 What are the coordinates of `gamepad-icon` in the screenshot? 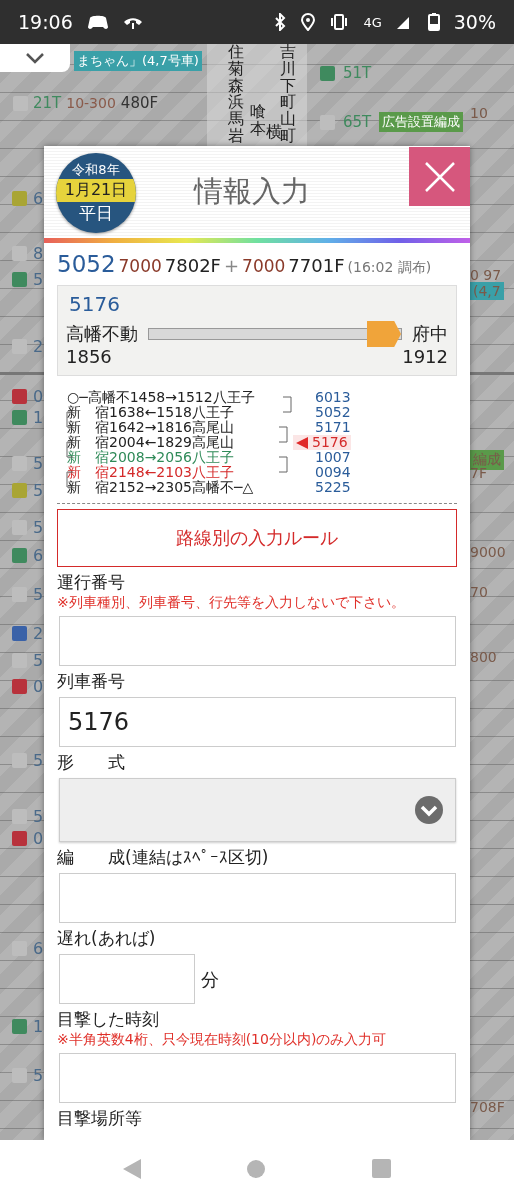 It's located at (97, 22).